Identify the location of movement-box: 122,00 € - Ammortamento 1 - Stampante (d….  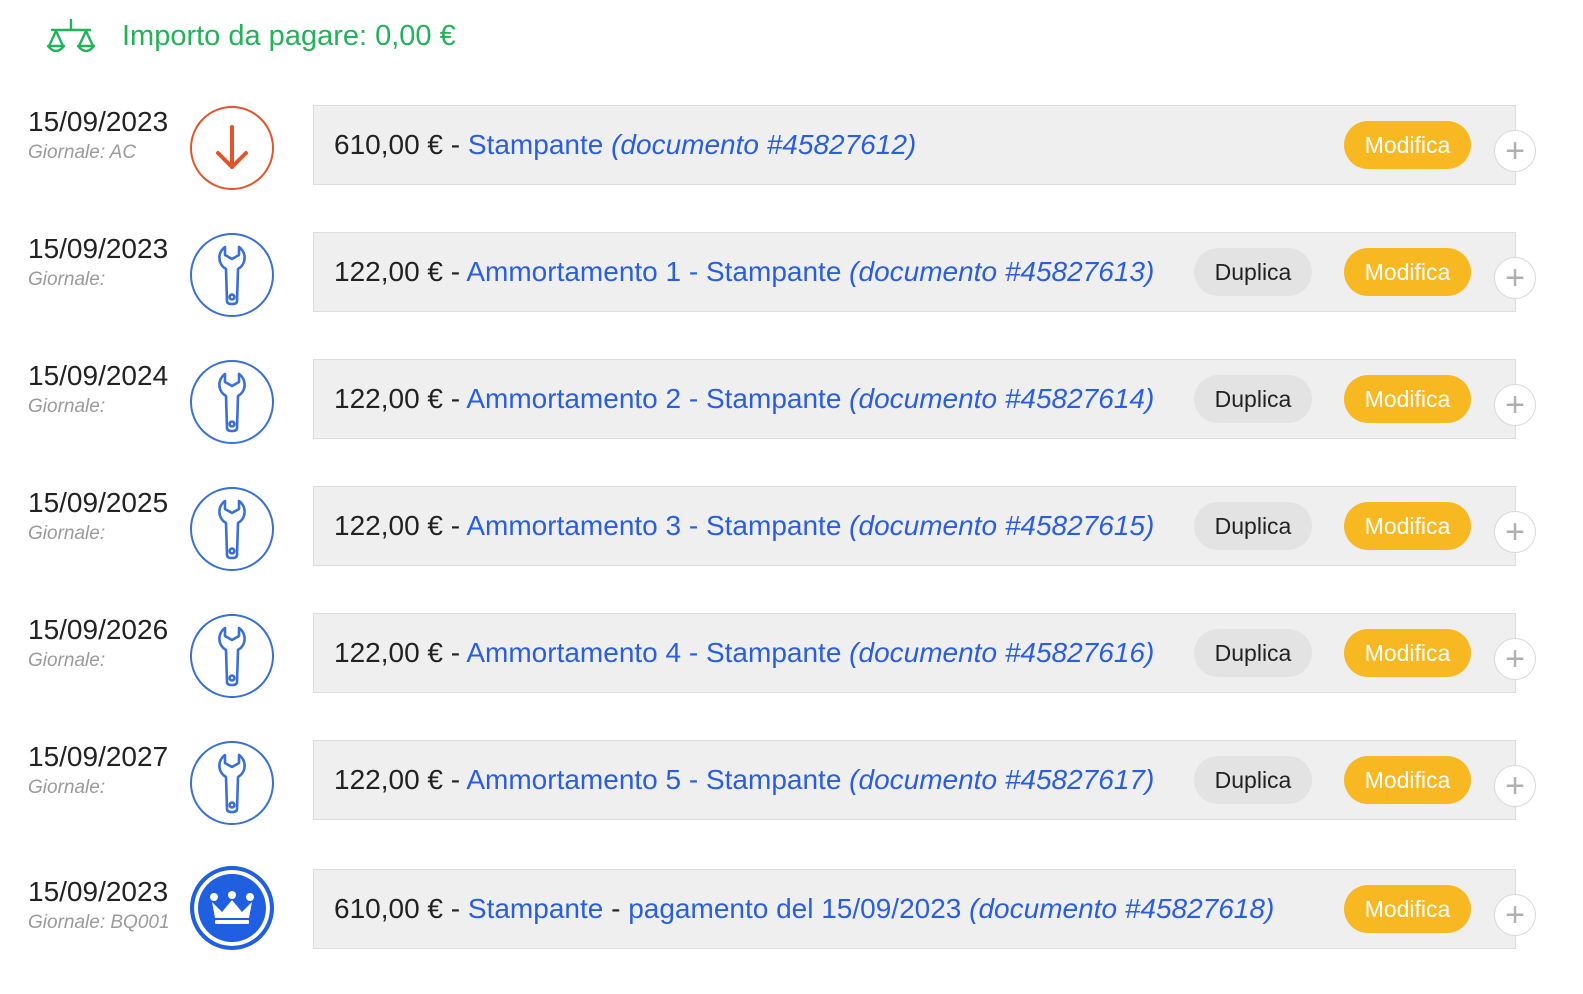
(914, 272).